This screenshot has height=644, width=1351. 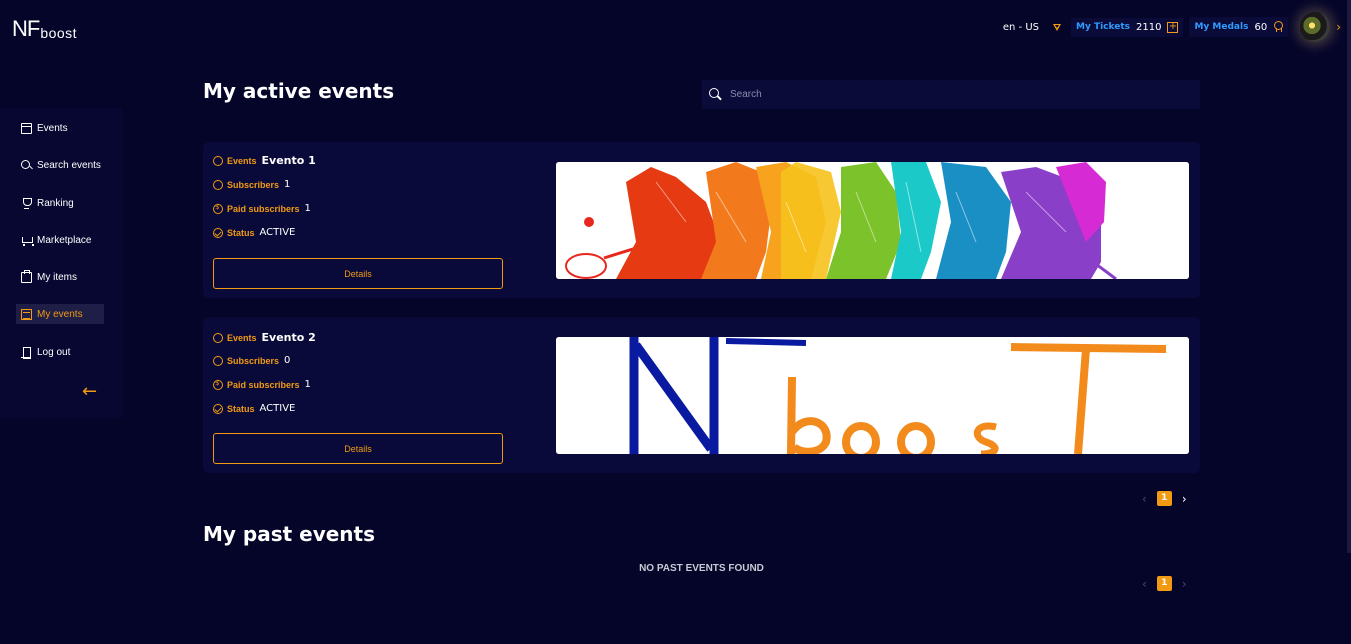 I want to click on subscribers-value: 0, so click(x=287, y=360).